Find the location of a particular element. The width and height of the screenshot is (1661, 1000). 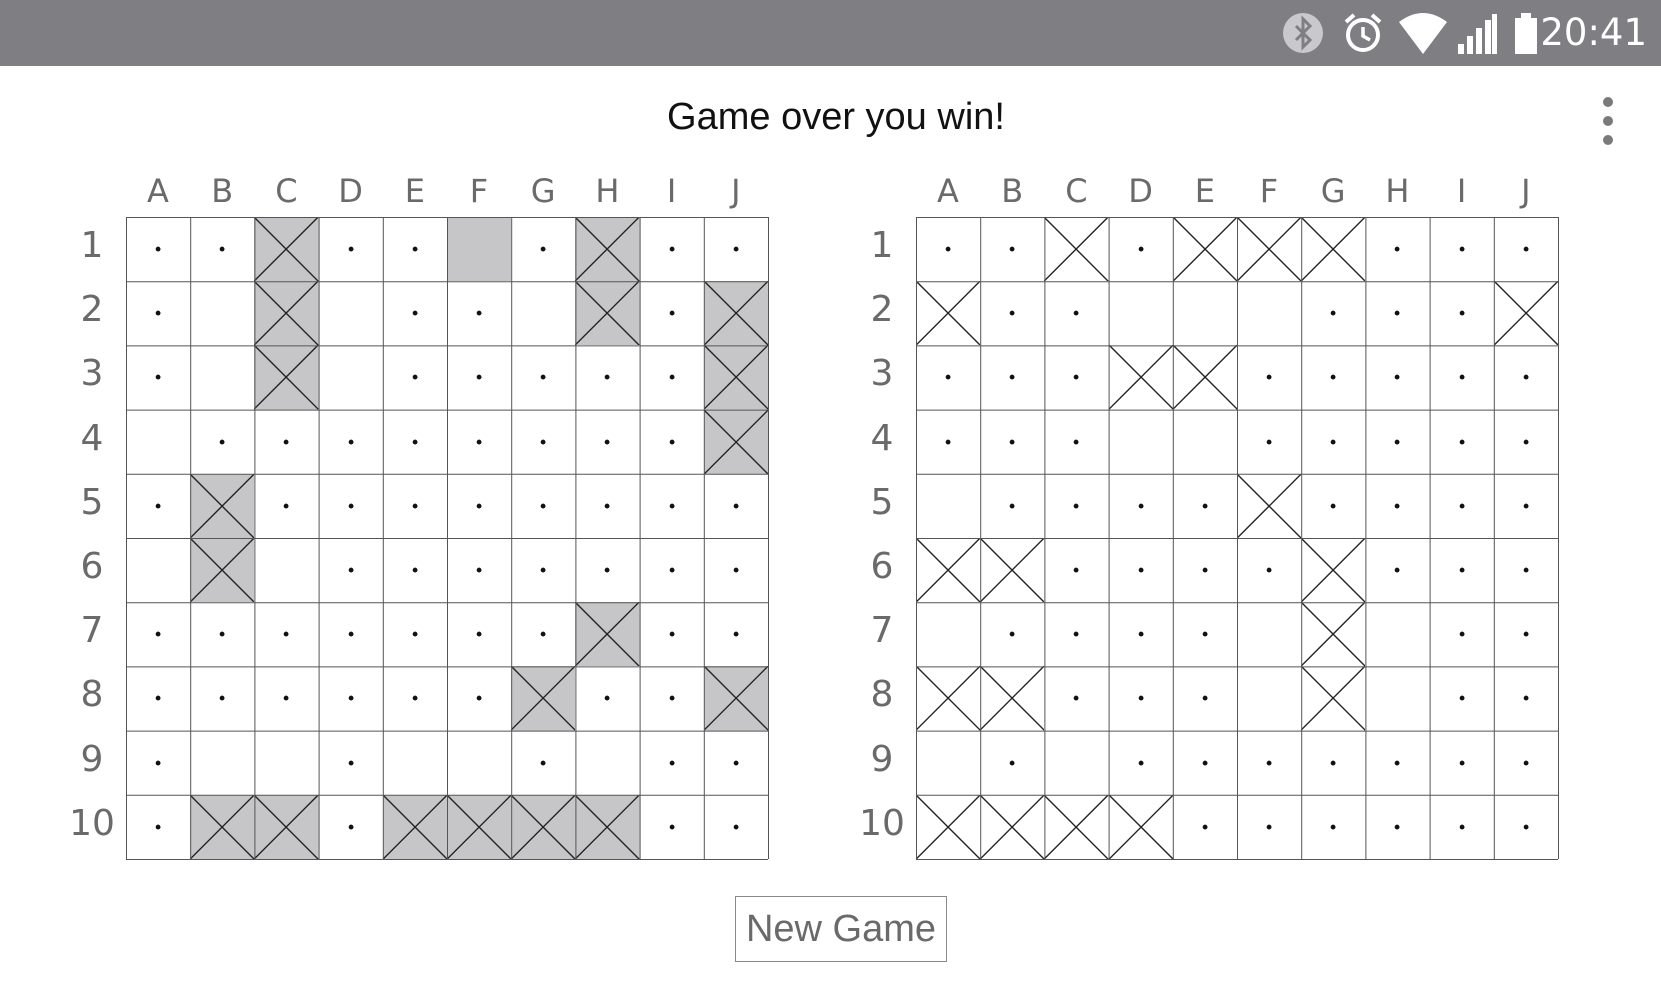

bluetooth-icon is located at coordinates (1303, 33).